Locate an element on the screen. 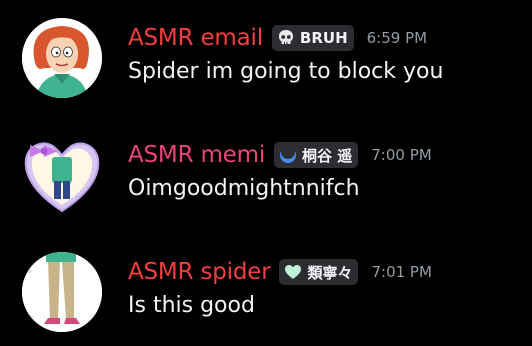 The height and width of the screenshot is (346, 532). message-header: ASMR memi 桐谷 遥 7:00 PM is located at coordinates (280, 155).